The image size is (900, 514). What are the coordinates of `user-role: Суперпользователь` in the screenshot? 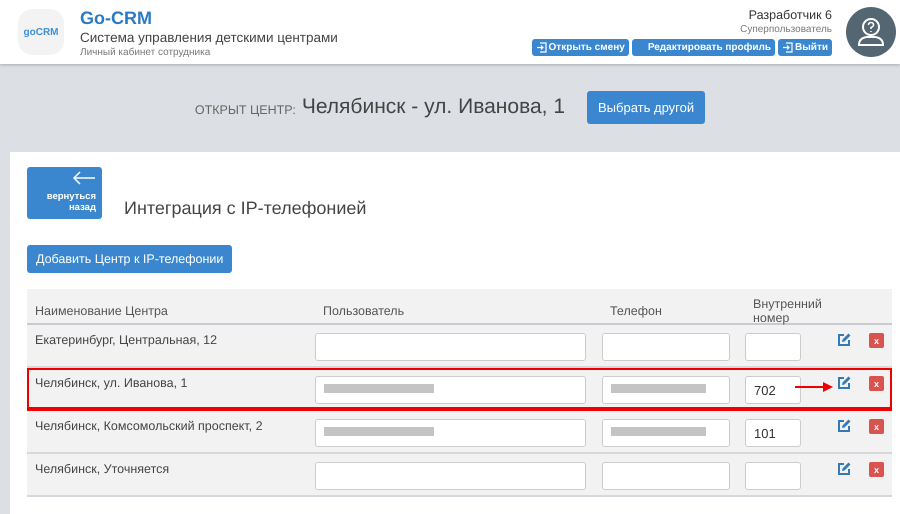 It's located at (786, 29).